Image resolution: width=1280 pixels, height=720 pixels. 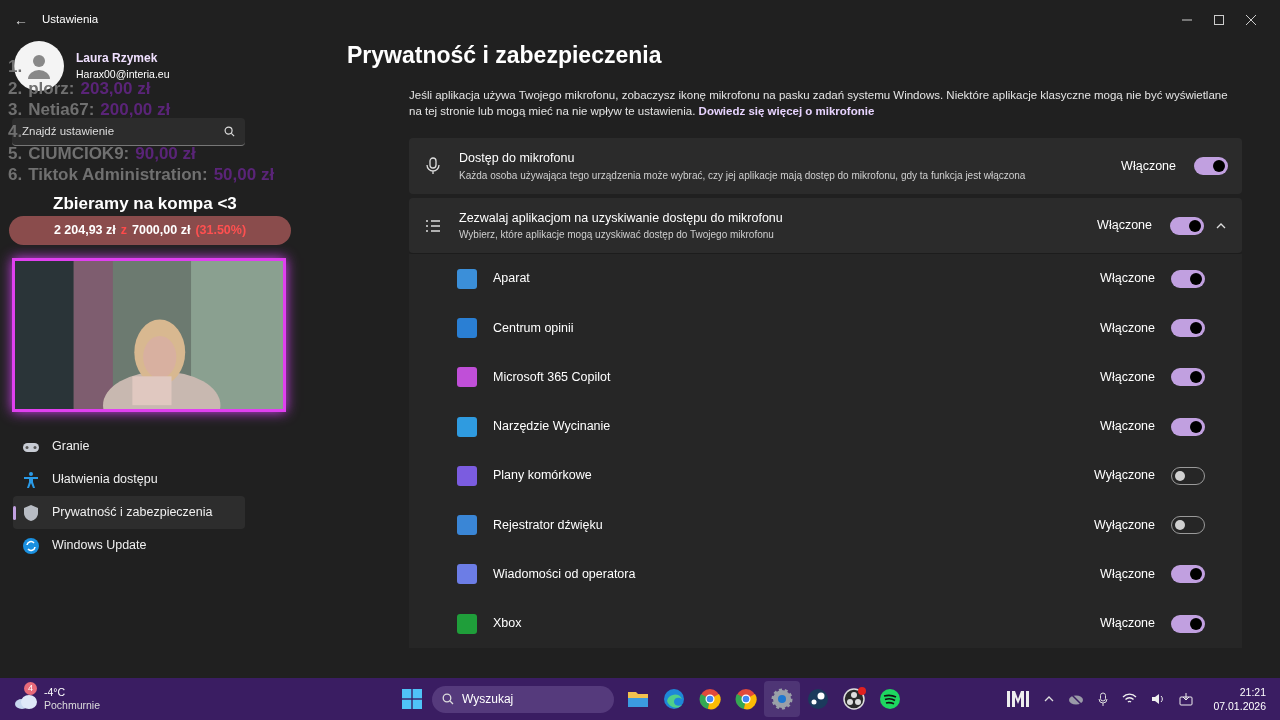 What do you see at coordinates (1158, 699) in the screenshot?
I see `volume-icon` at bounding box center [1158, 699].